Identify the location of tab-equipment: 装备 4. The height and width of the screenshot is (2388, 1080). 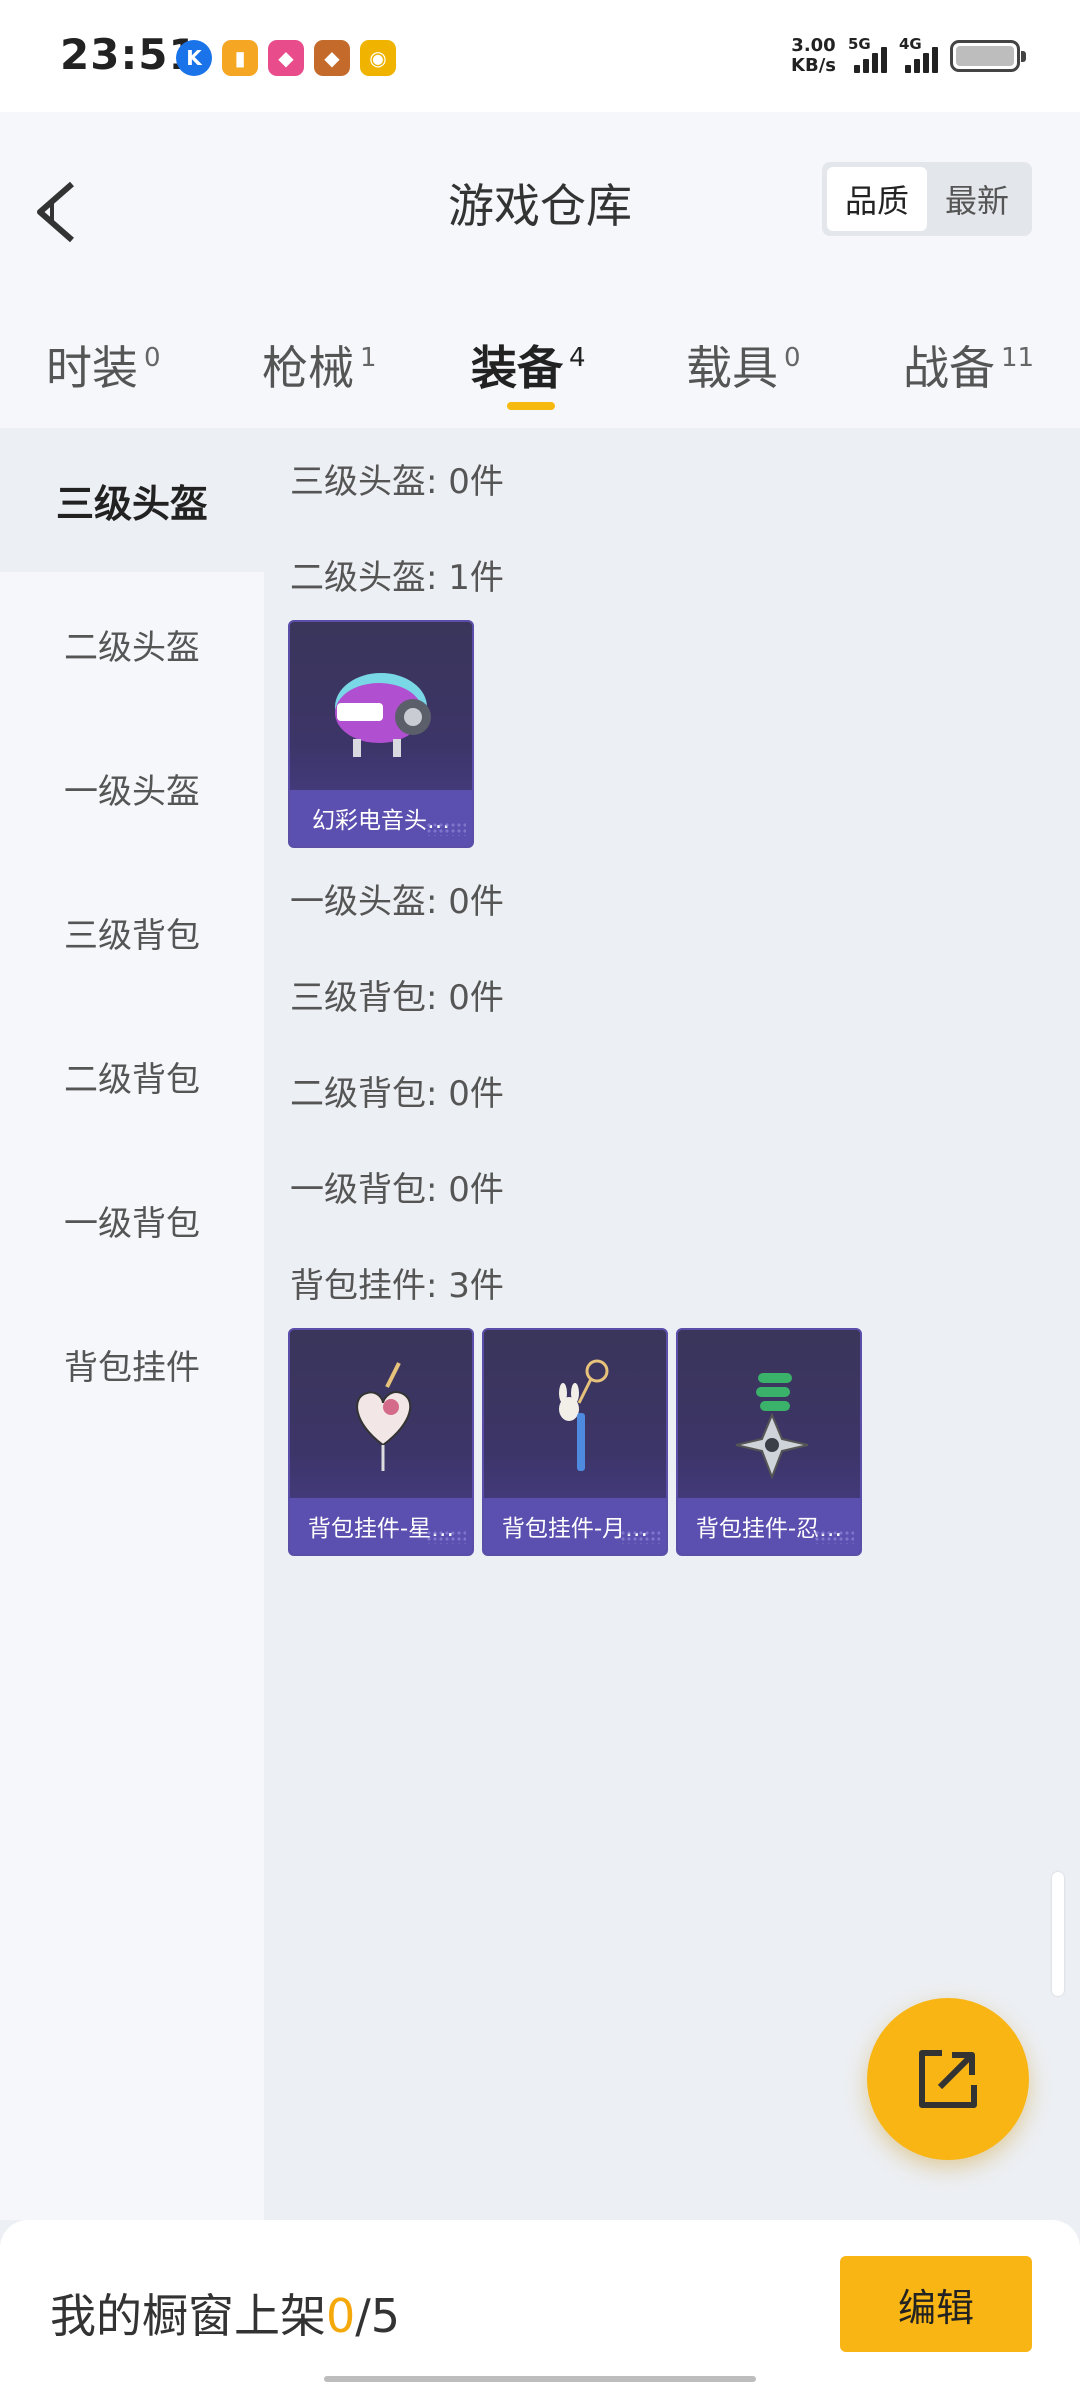
(528, 365).